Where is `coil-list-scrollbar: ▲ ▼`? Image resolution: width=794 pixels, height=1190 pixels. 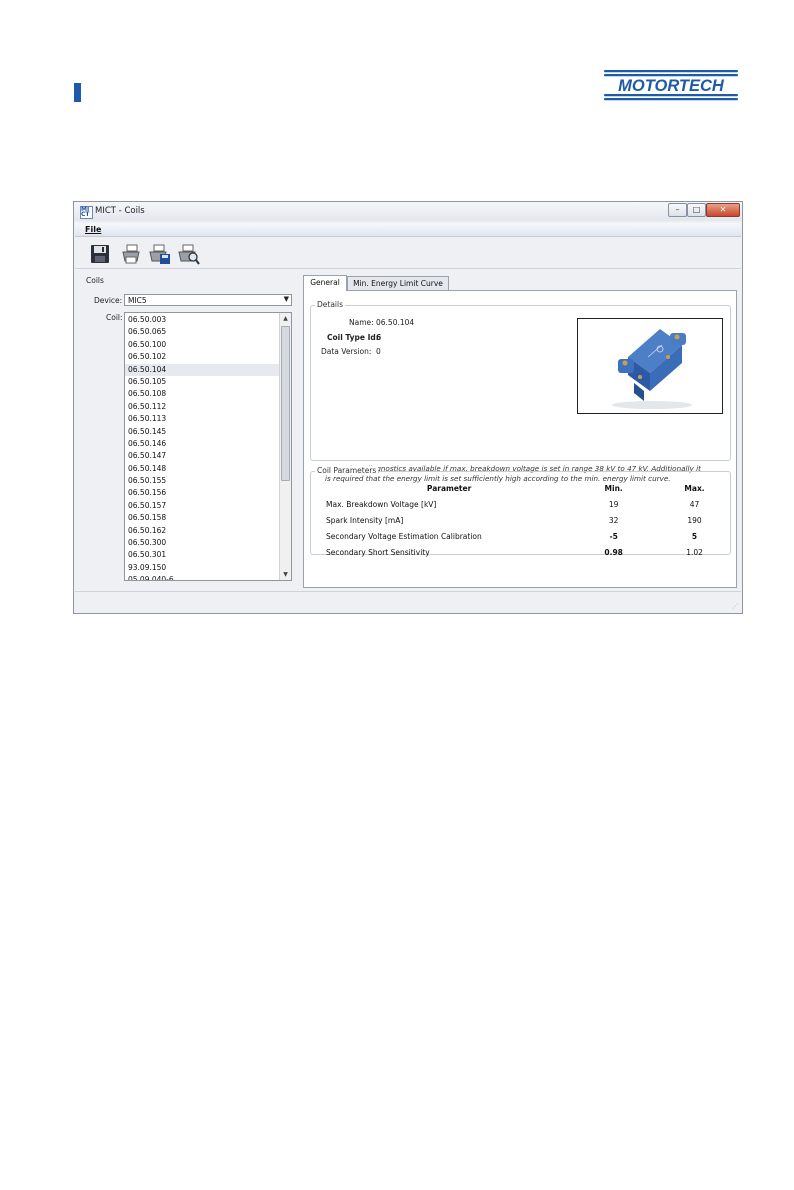
coil-list-scrollbar: ▲ ▼ is located at coordinates (285, 446).